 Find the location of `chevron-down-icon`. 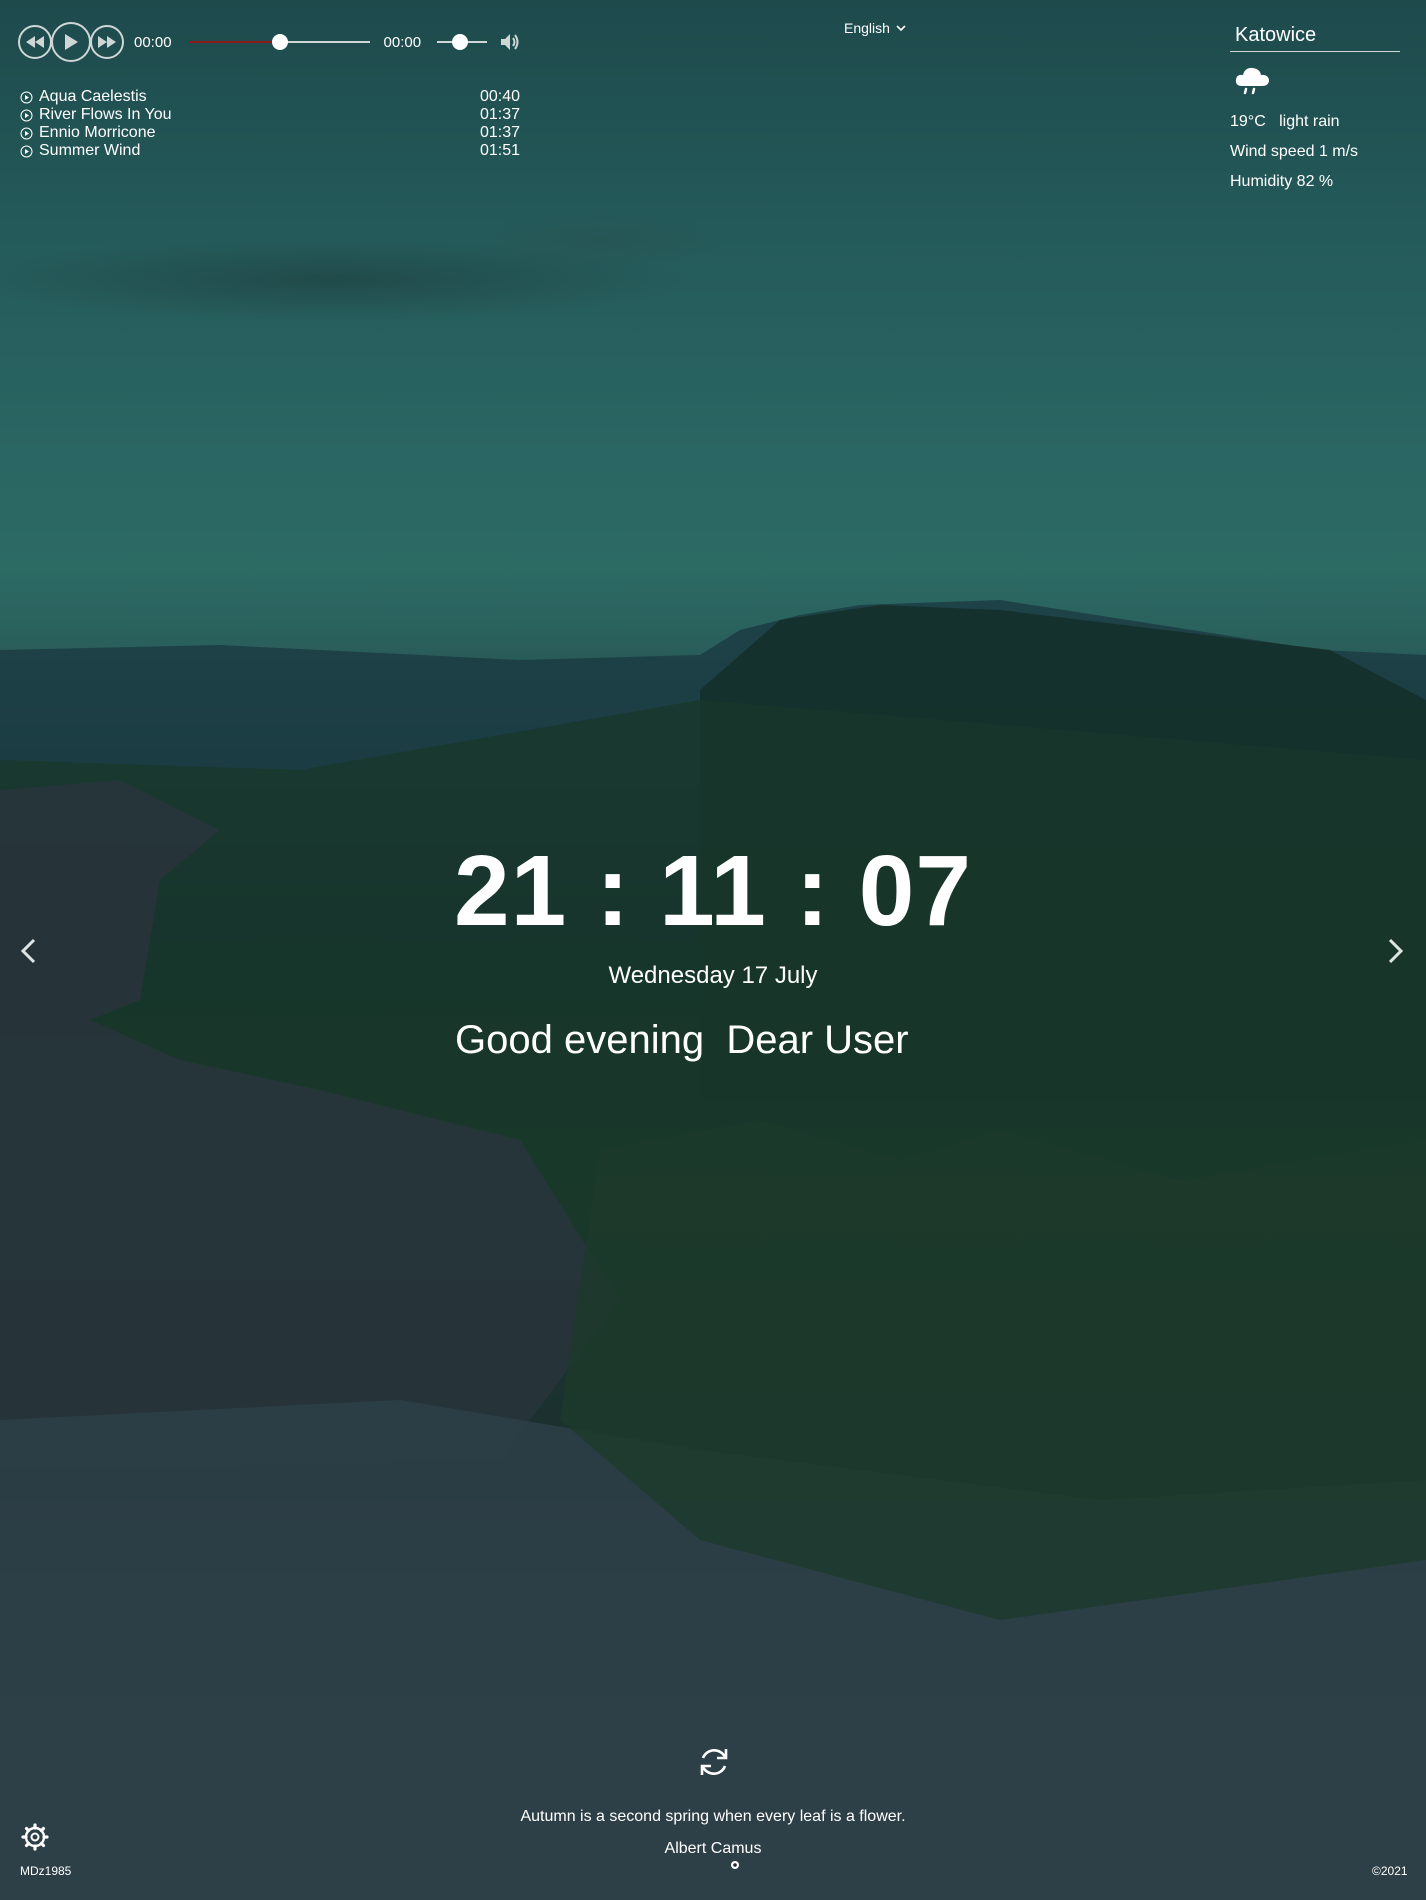

chevron-down-icon is located at coordinates (901, 27).